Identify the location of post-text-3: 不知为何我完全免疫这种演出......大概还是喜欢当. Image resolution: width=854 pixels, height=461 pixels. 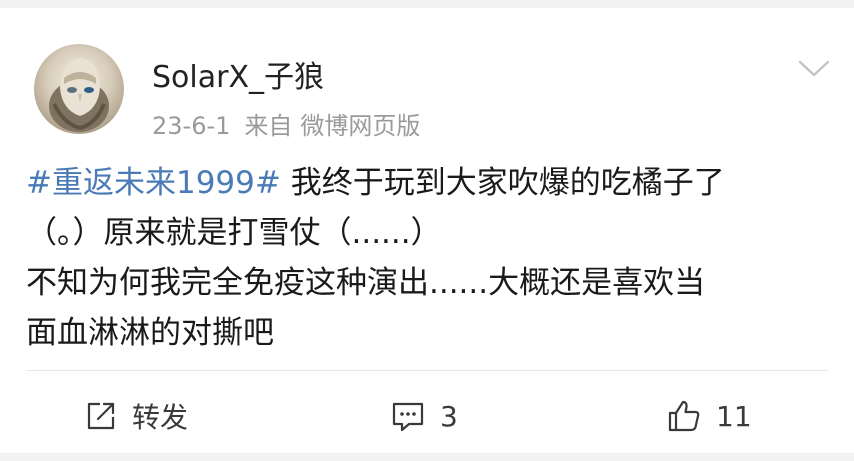
(366, 283).